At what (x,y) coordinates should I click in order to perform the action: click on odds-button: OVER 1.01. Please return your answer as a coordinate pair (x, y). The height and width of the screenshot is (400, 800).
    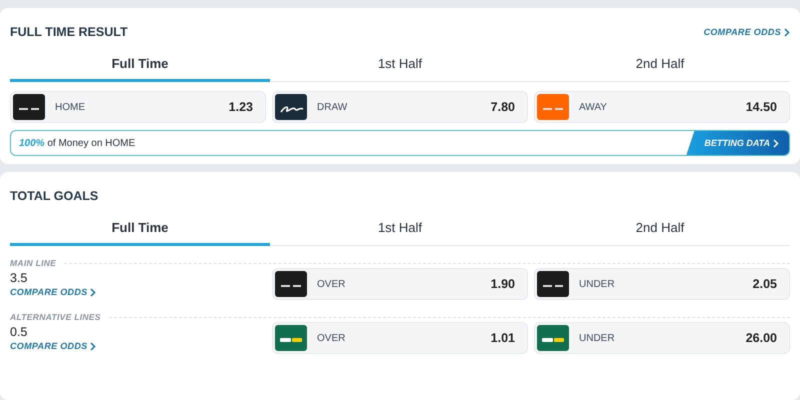
    Looking at the image, I should click on (400, 338).